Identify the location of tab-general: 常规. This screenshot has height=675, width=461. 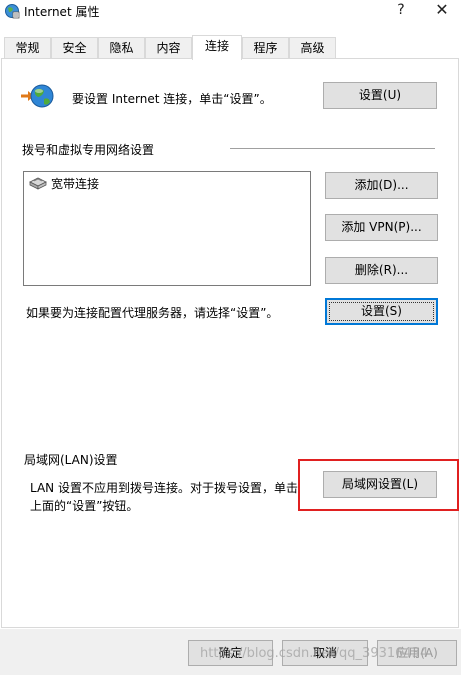
(27, 48).